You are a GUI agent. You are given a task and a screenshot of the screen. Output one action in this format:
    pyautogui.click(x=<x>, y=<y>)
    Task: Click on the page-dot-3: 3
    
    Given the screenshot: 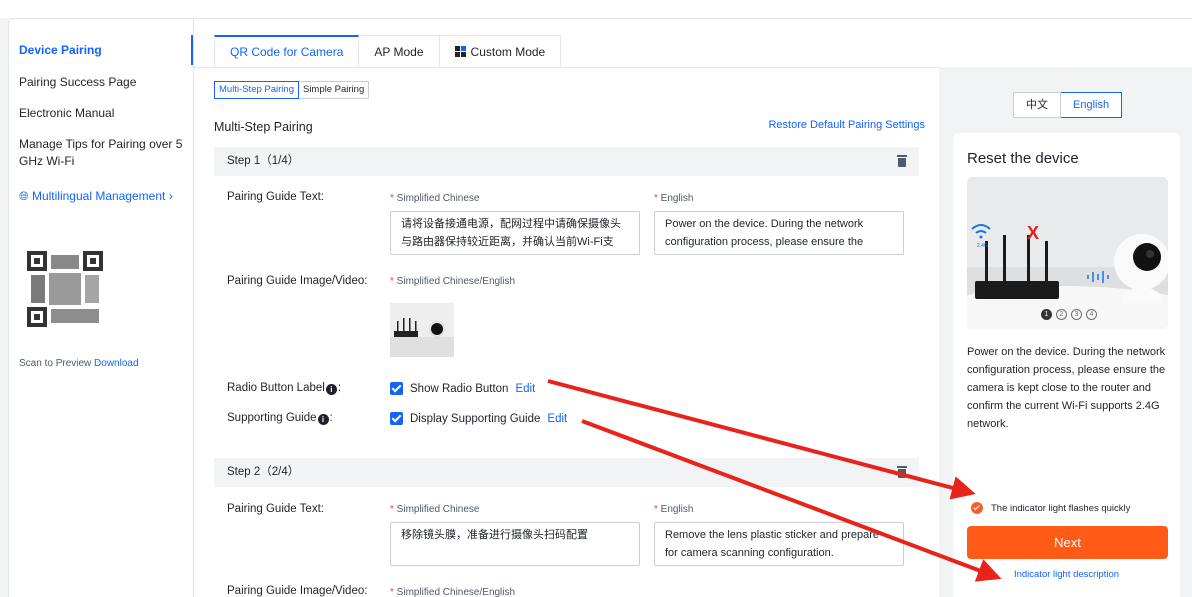 What is the action you would take?
    pyautogui.click(x=1076, y=314)
    